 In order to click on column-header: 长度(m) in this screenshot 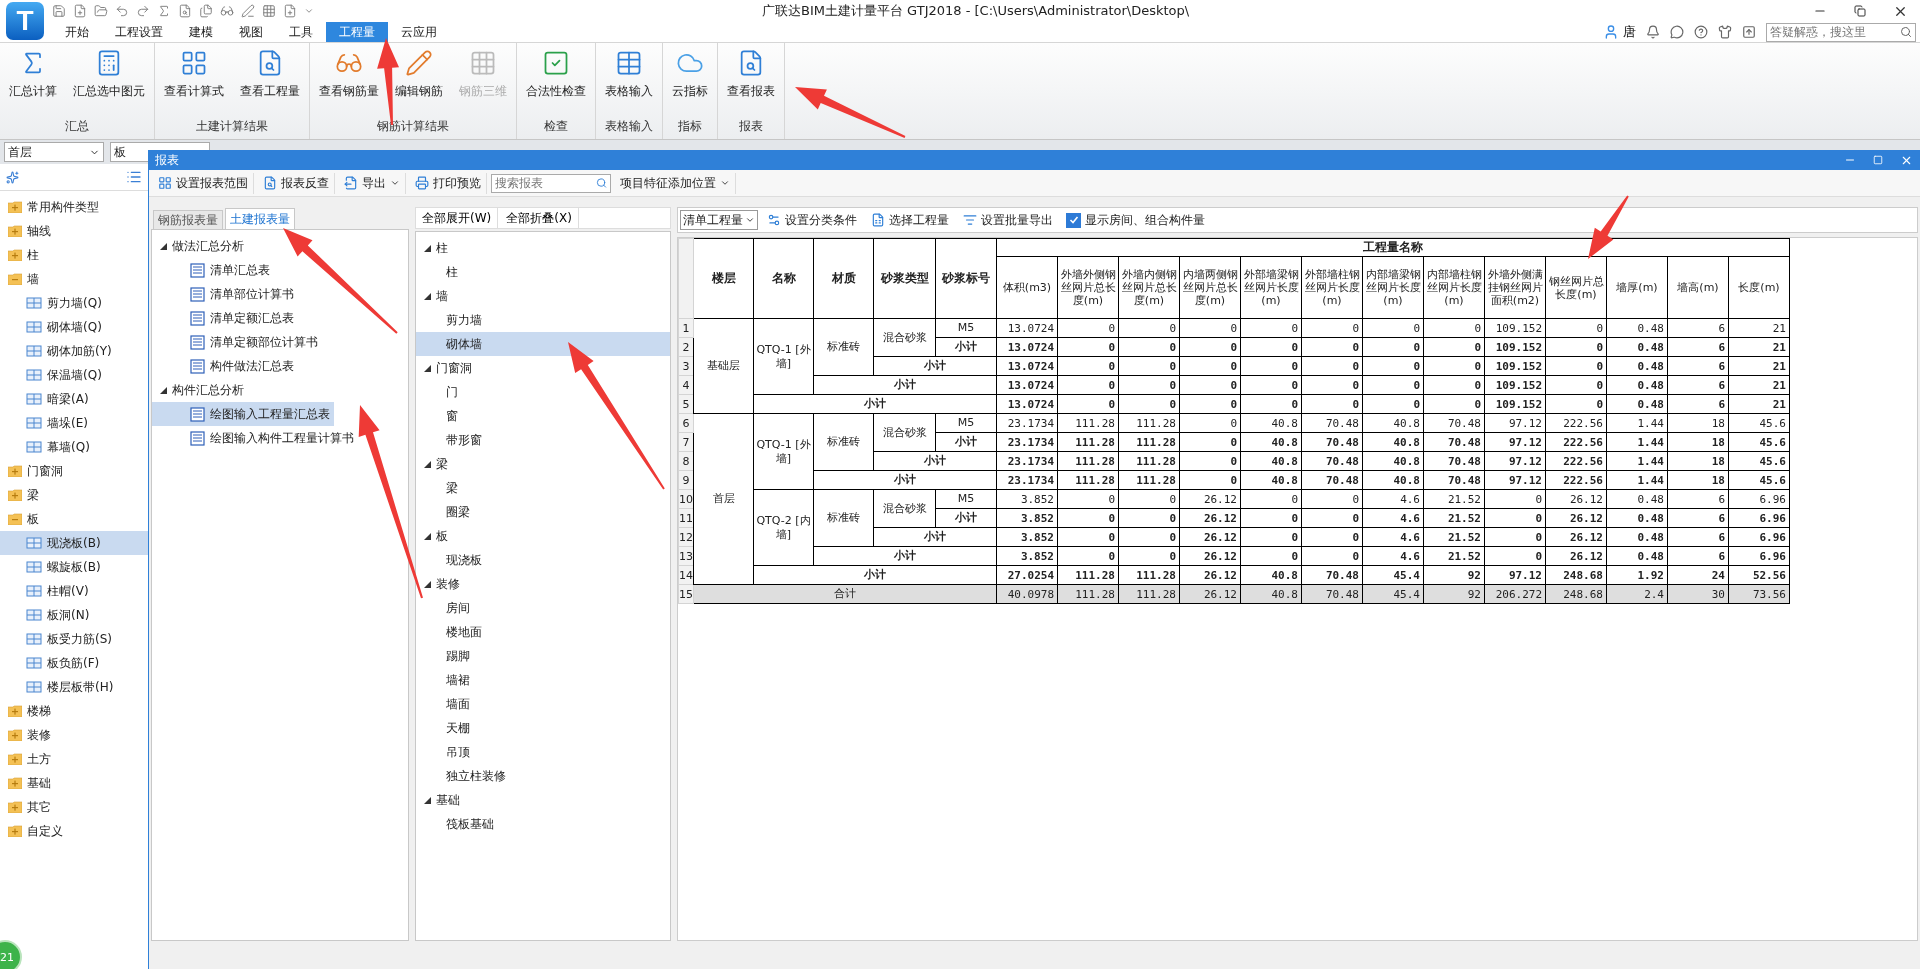, I will do `click(1759, 287)`.